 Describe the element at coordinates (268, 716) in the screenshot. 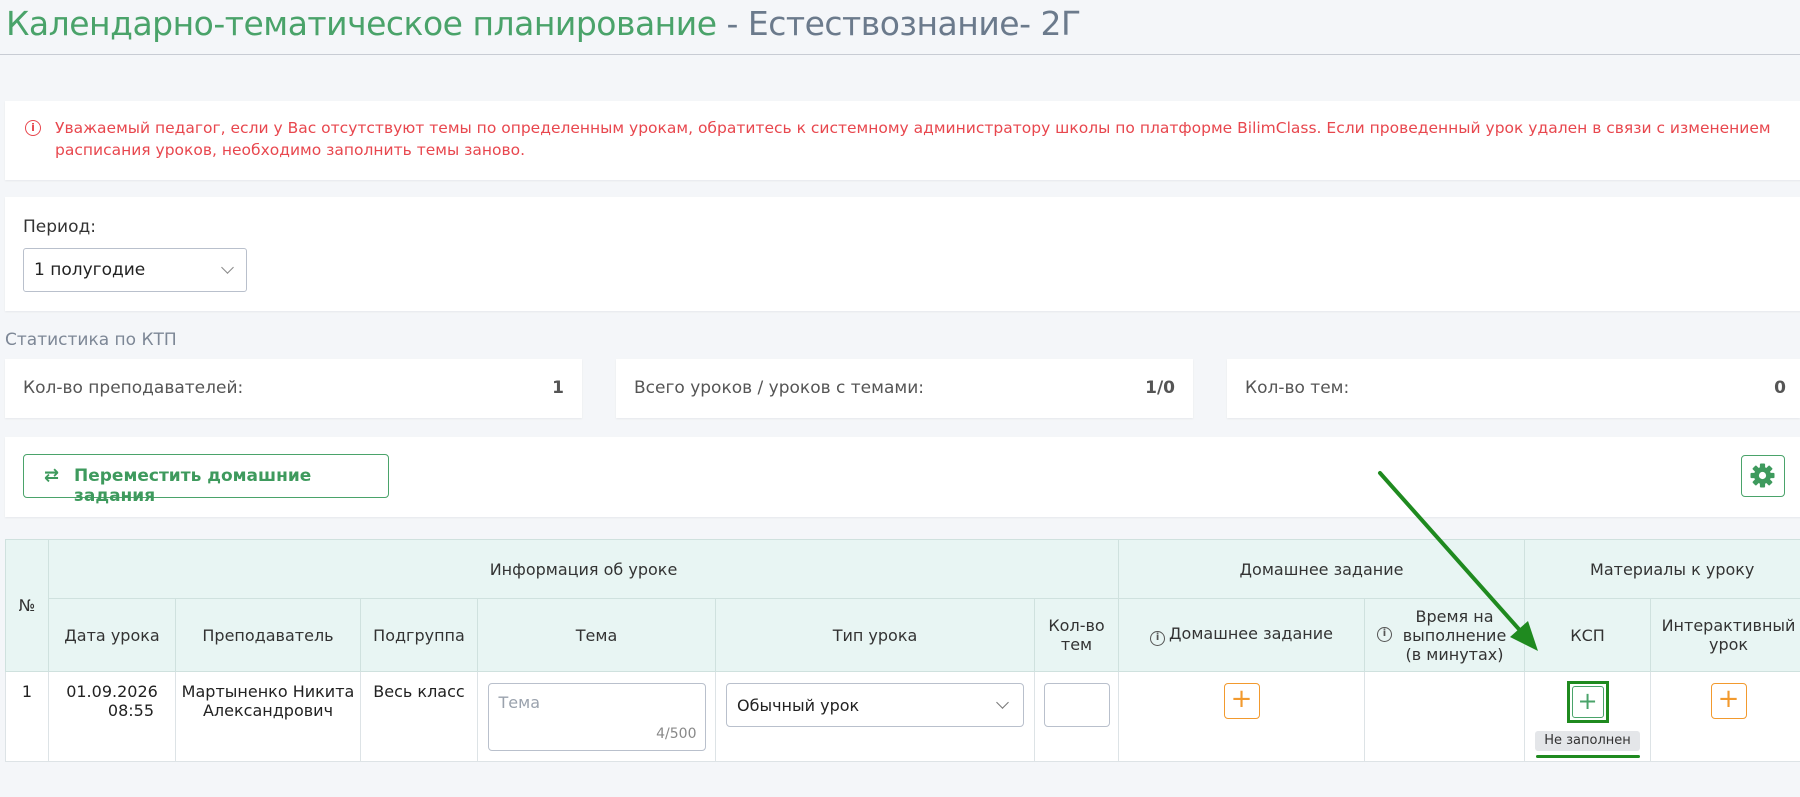

I see `cell-teacher: Мартыненко Никита Александрович` at that location.